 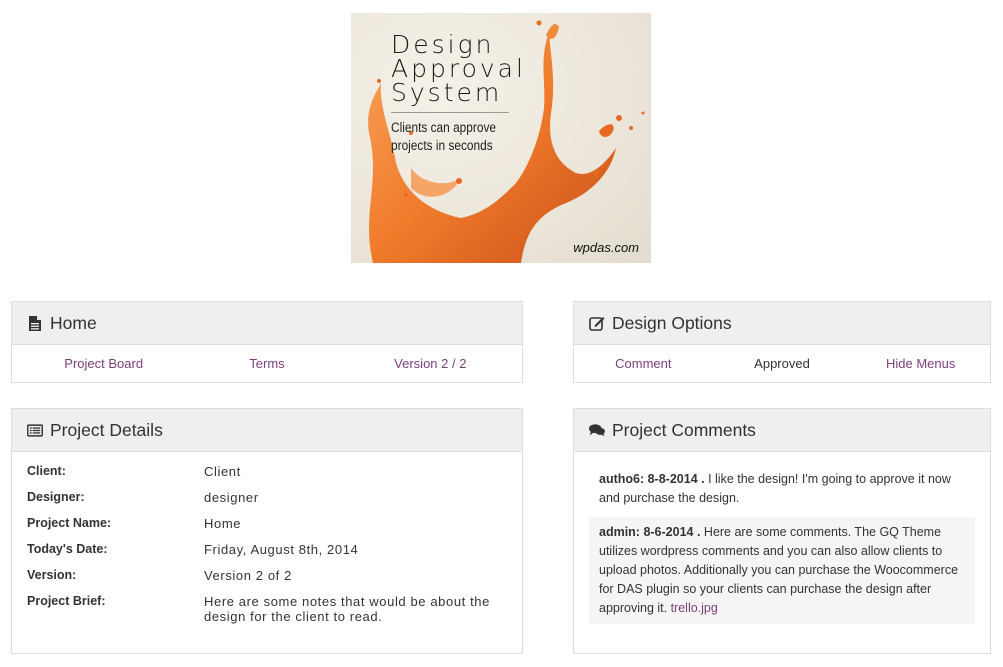 I want to click on detail-label: Today's Date:, so click(x=67, y=549).